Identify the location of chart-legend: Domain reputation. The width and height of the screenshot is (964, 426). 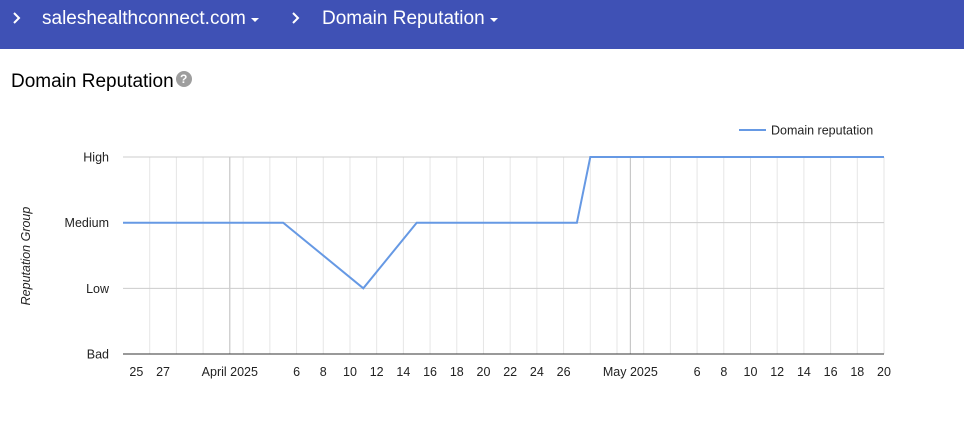
(806, 131).